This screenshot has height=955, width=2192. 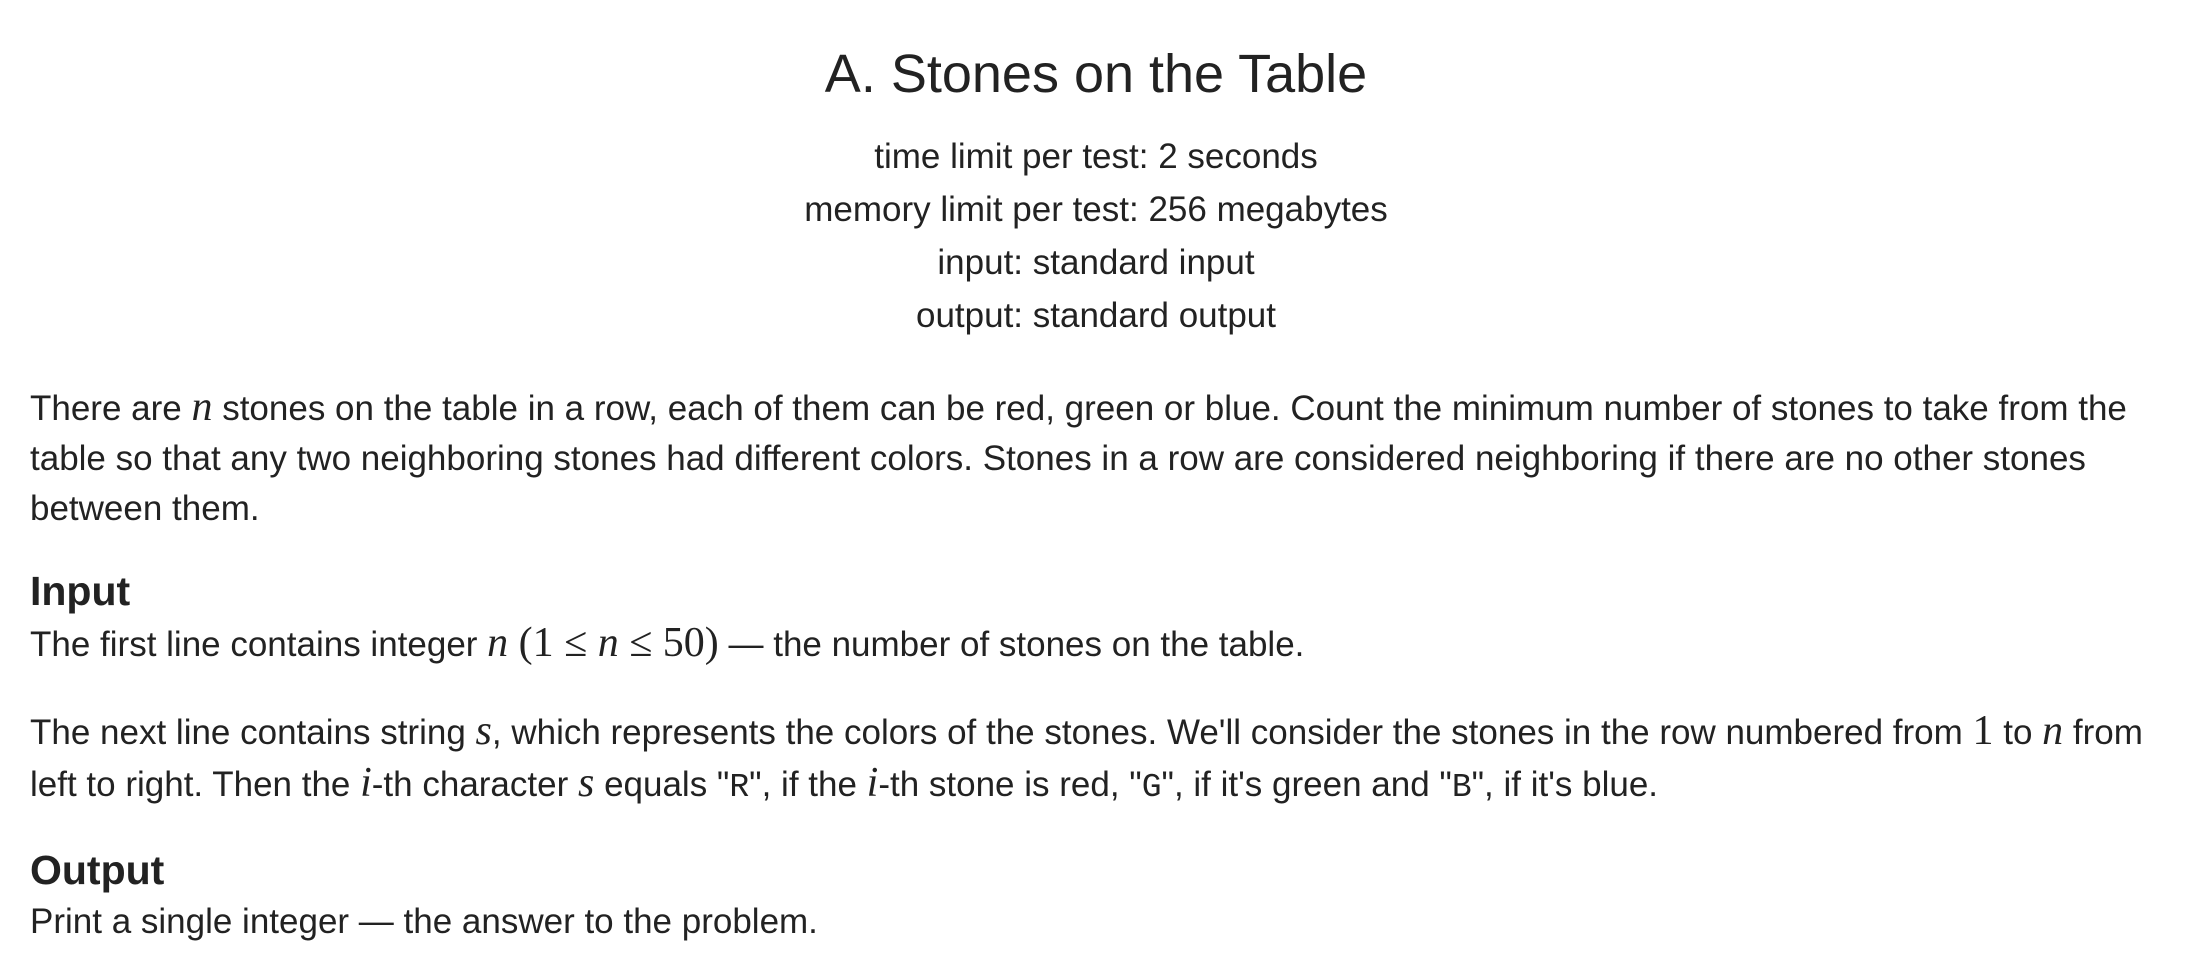 What do you see at coordinates (808, 784) in the screenshot?
I see `input-text: ", if the` at bounding box center [808, 784].